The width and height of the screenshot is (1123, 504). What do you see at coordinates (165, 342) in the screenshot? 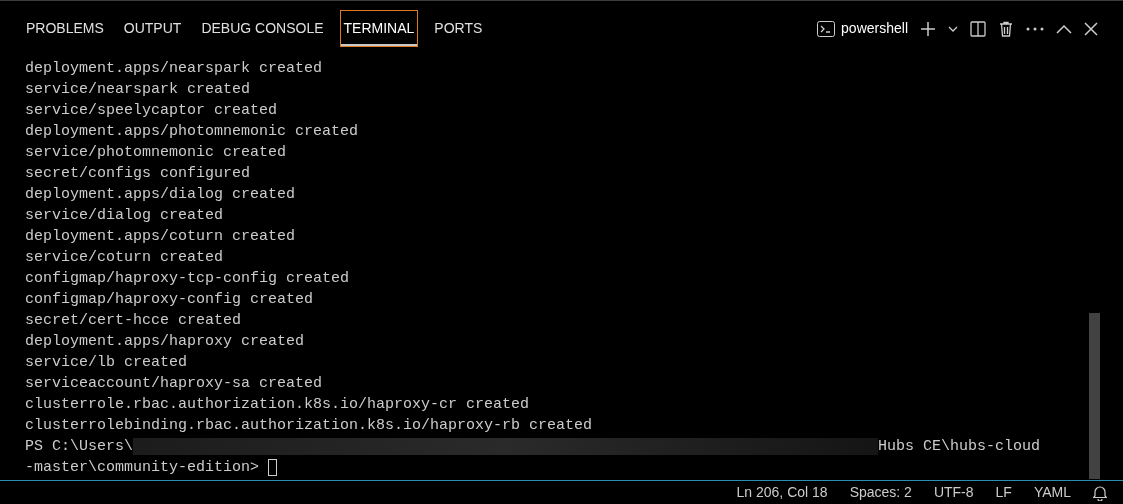
I see `terminal-line: deployment.apps/haproxy created` at bounding box center [165, 342].